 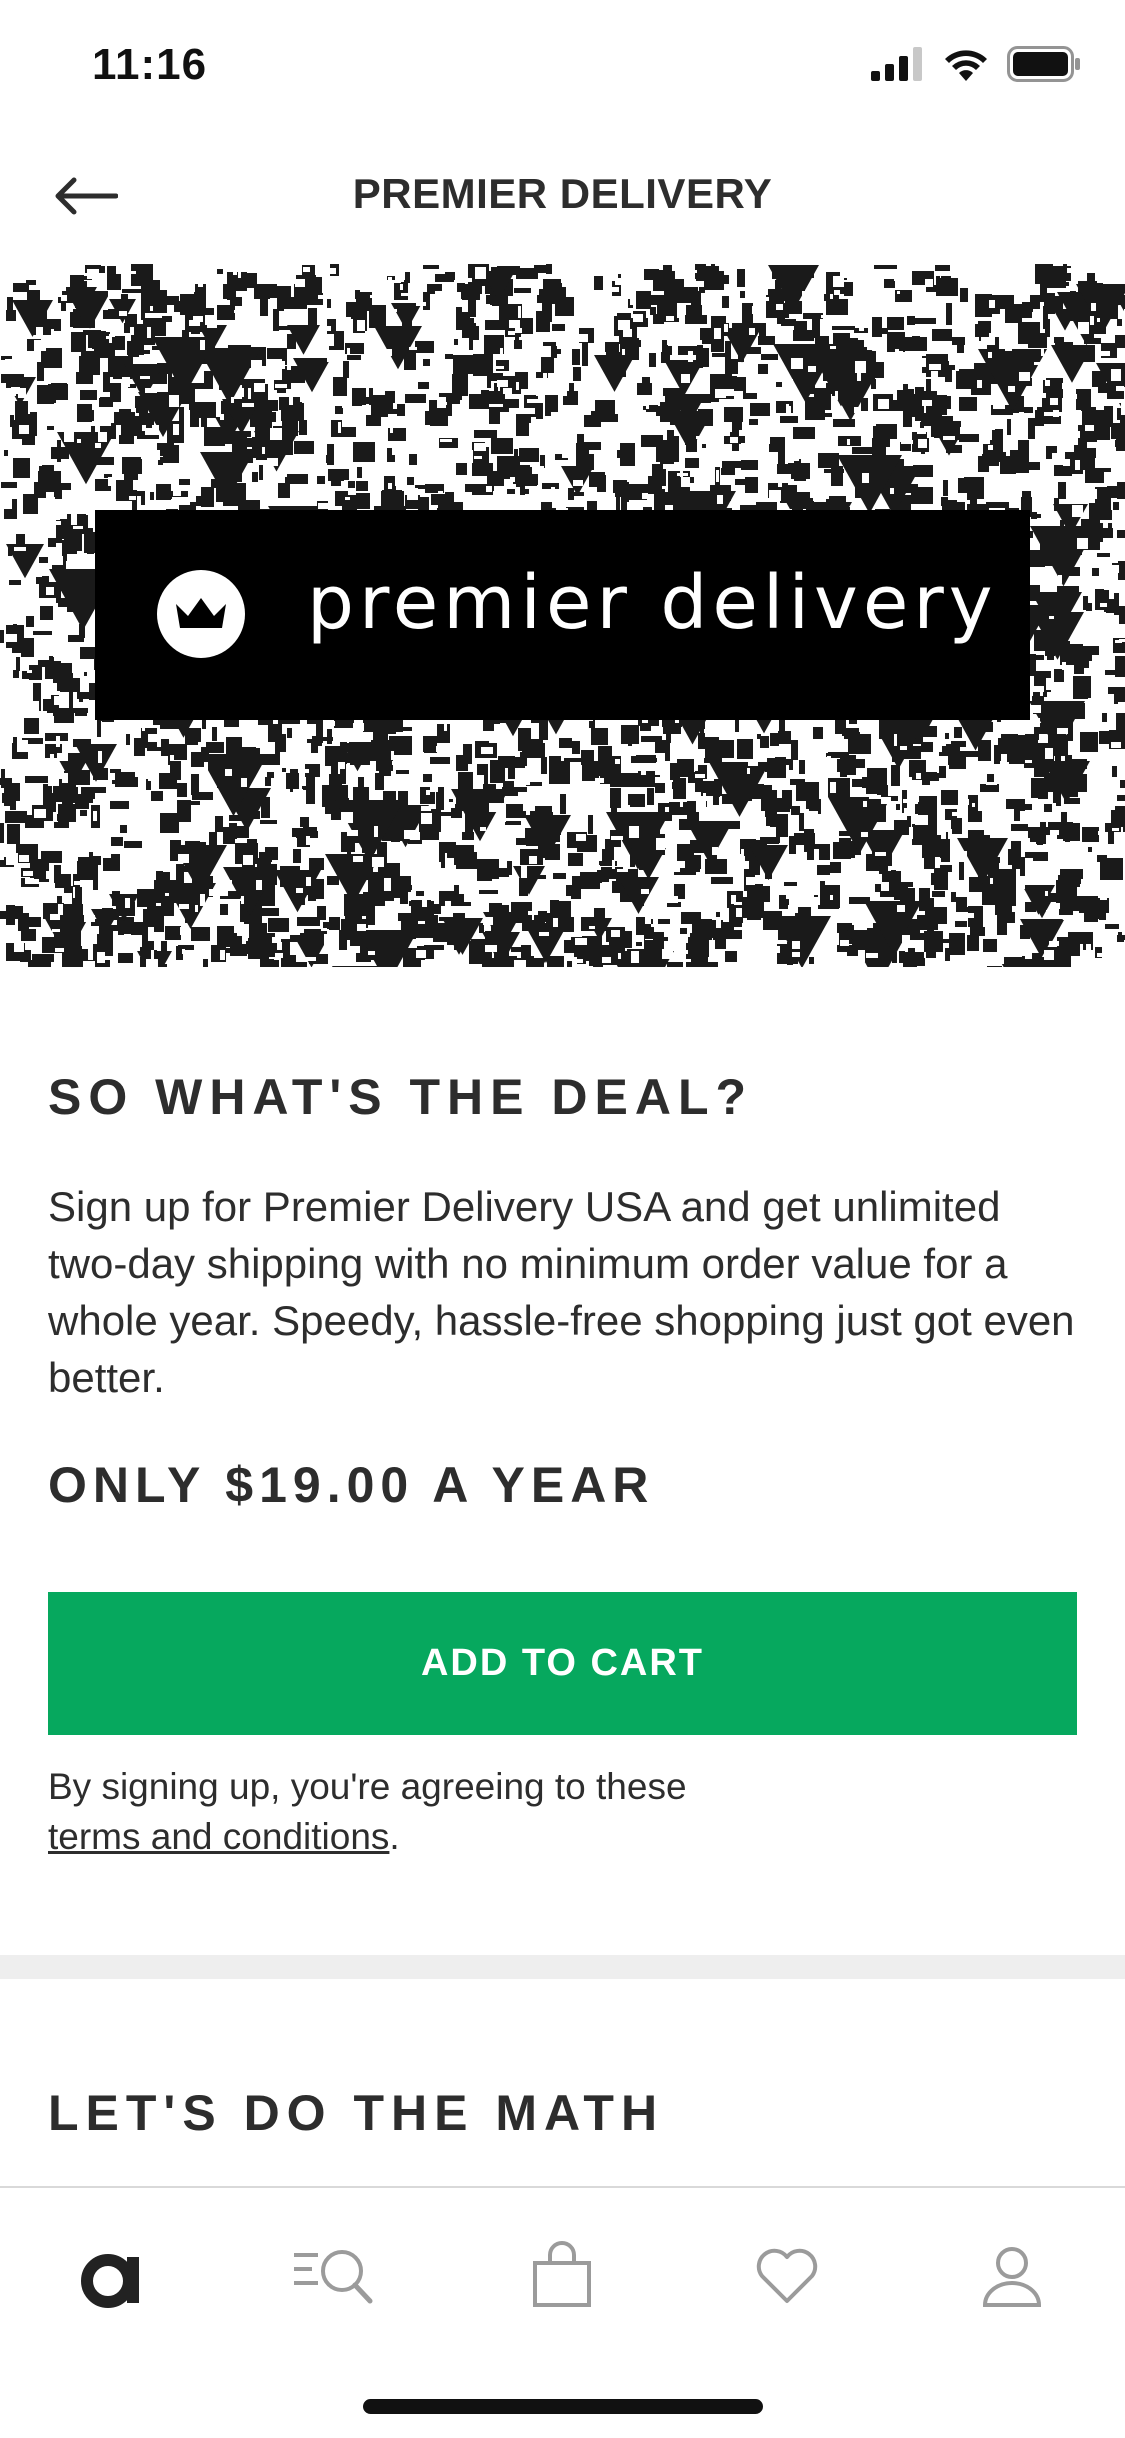 I want to click on nav-home, so click(x=112, y=2278).